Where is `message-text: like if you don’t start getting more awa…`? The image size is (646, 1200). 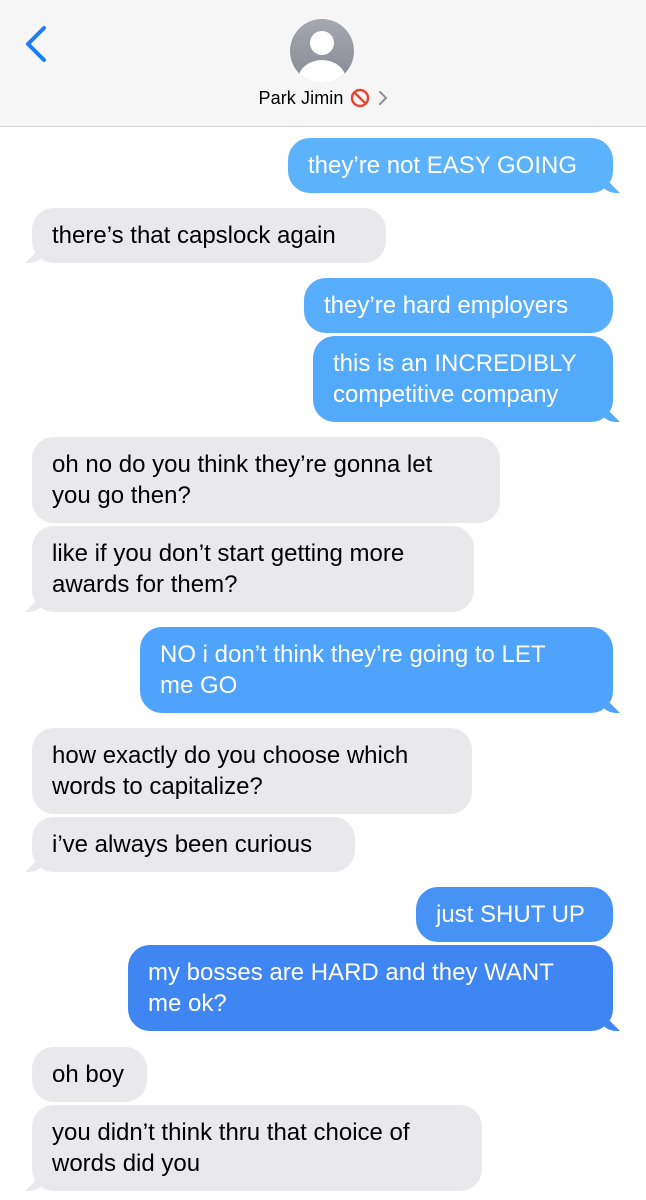 message-text: like if you don’t start getting more awa… is located at coordinates (228, 569).